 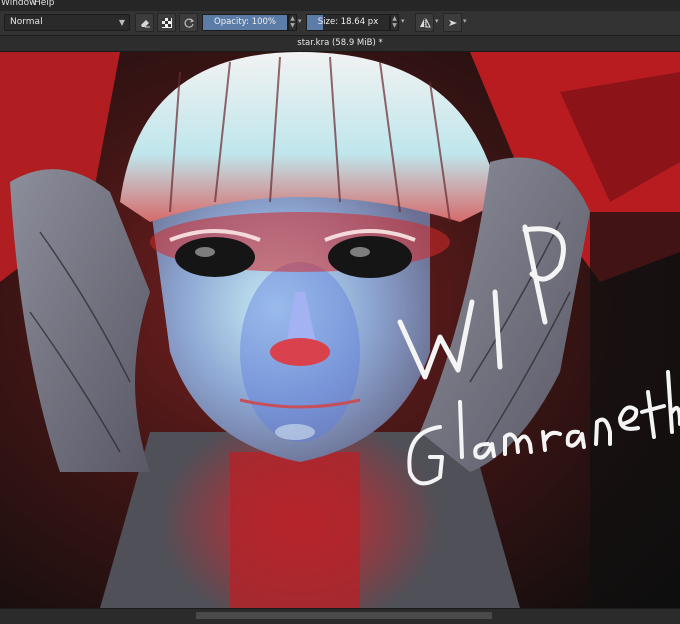 What do you see at coordinates (292, 22) in the screenshot?
I see `opacity-spin: ▲ ▼` at bounding box center [292, 22].